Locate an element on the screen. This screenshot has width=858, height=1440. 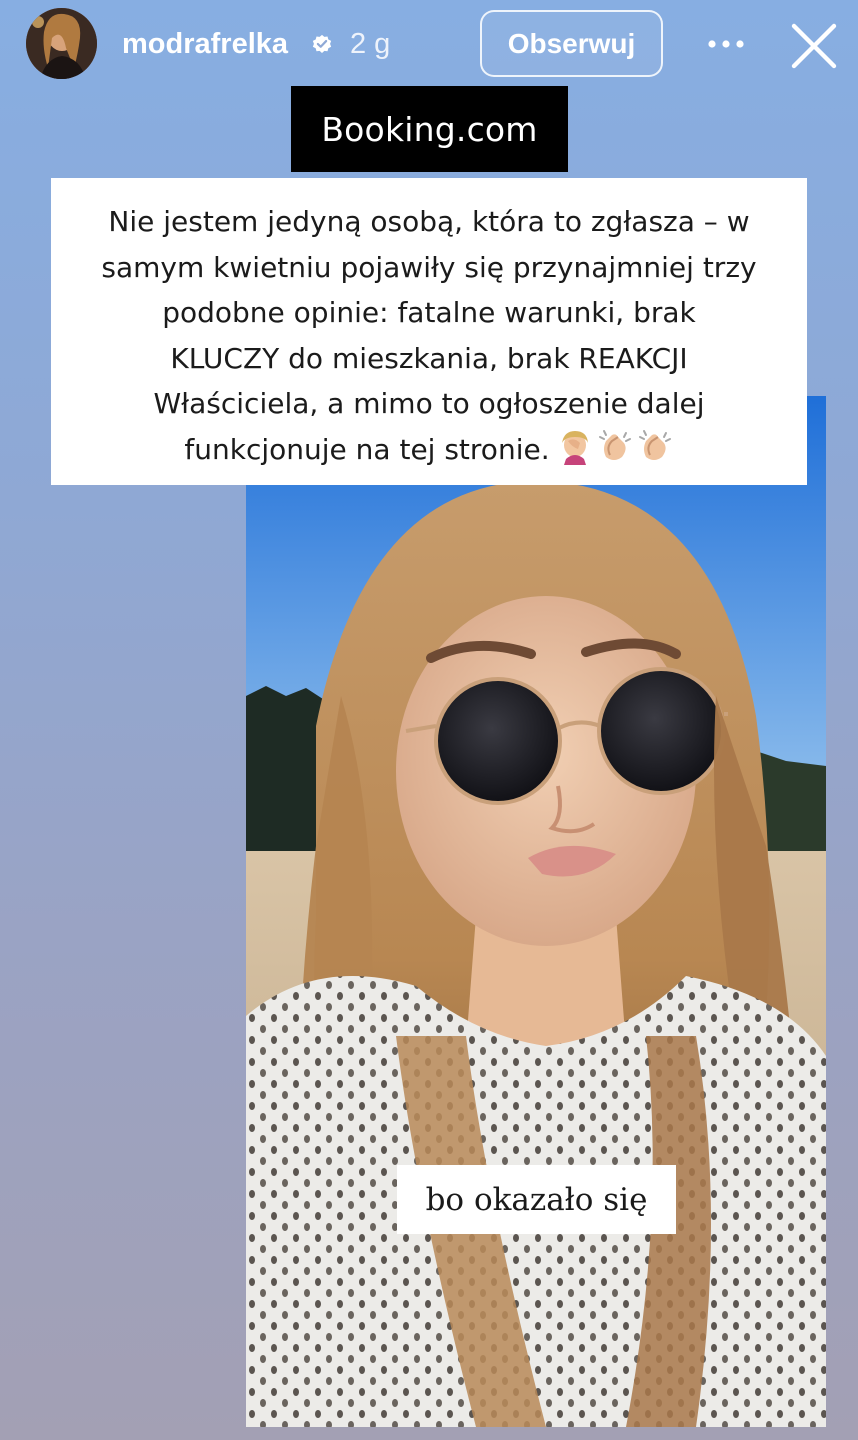
quote-line: podobne opinie: fatalne warunki, brak is located at coordinates (429, 313).